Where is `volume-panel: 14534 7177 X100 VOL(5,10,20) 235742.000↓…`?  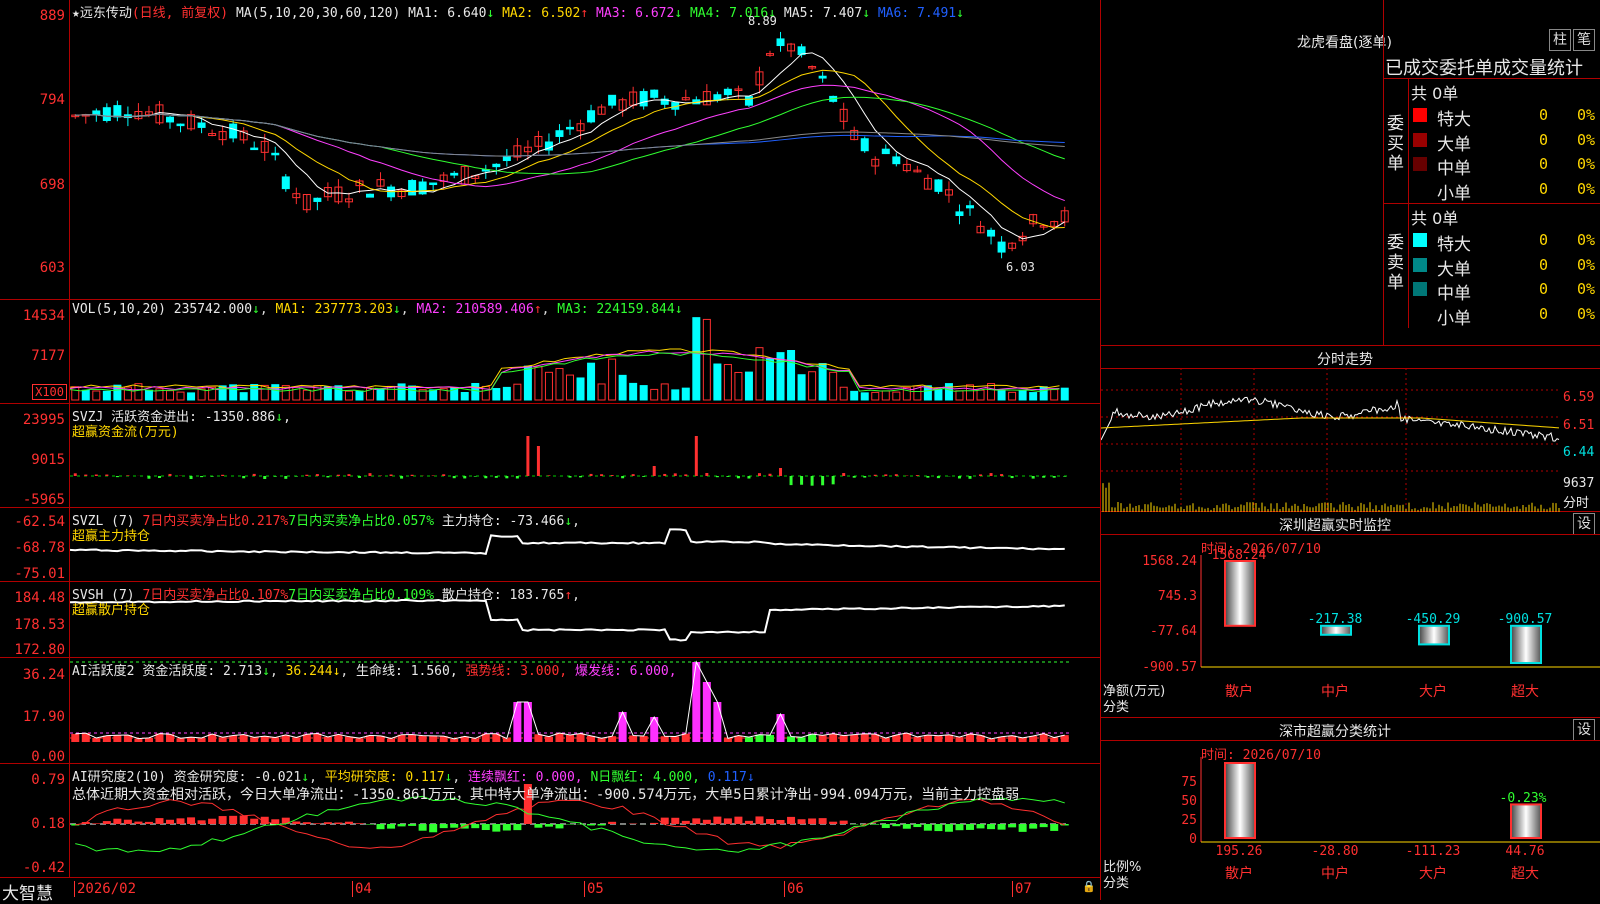 volume-panel: 14534 7177 X100 VOL(5,10,20) 235742.000↓… is located at coordinates (550, 352).